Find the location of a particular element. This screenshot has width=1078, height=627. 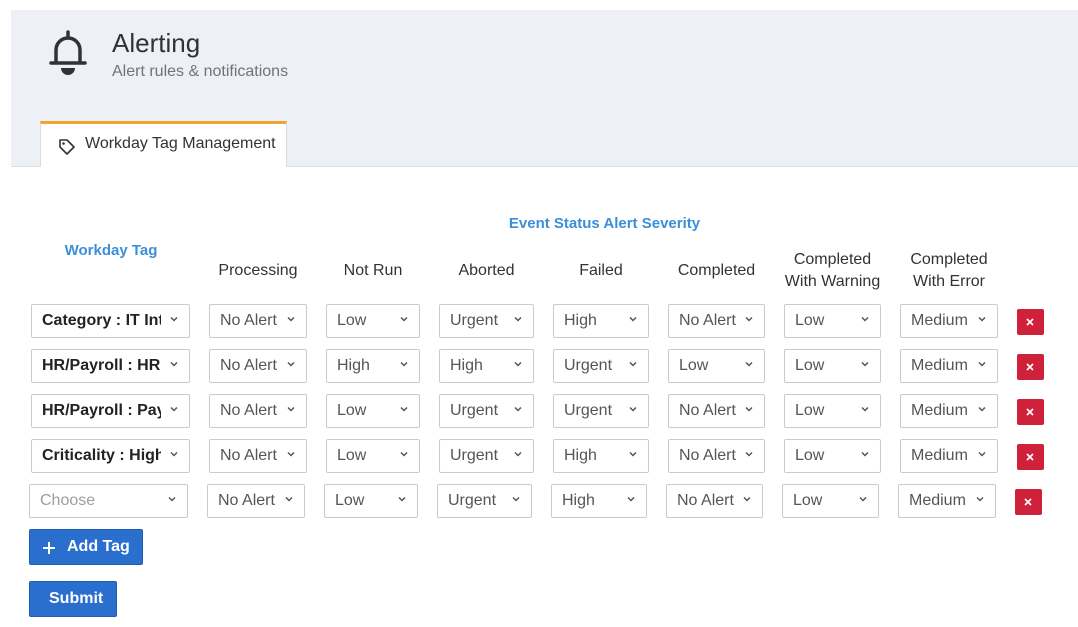

column-header: Not Run is located at coordinates (373, 271).